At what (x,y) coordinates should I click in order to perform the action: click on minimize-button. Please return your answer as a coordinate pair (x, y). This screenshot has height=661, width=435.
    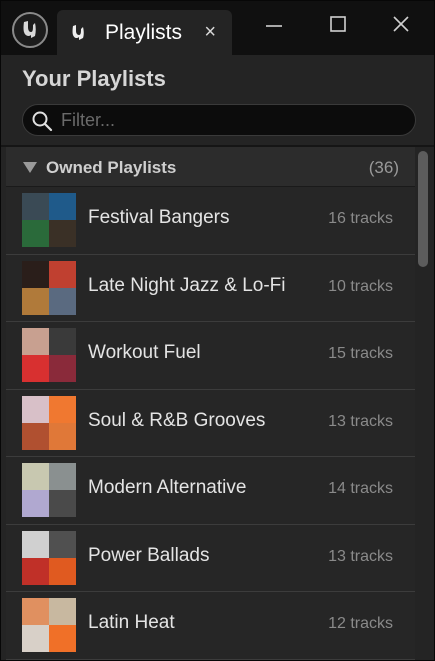
    Looking at the image, I should click on (274, 24).